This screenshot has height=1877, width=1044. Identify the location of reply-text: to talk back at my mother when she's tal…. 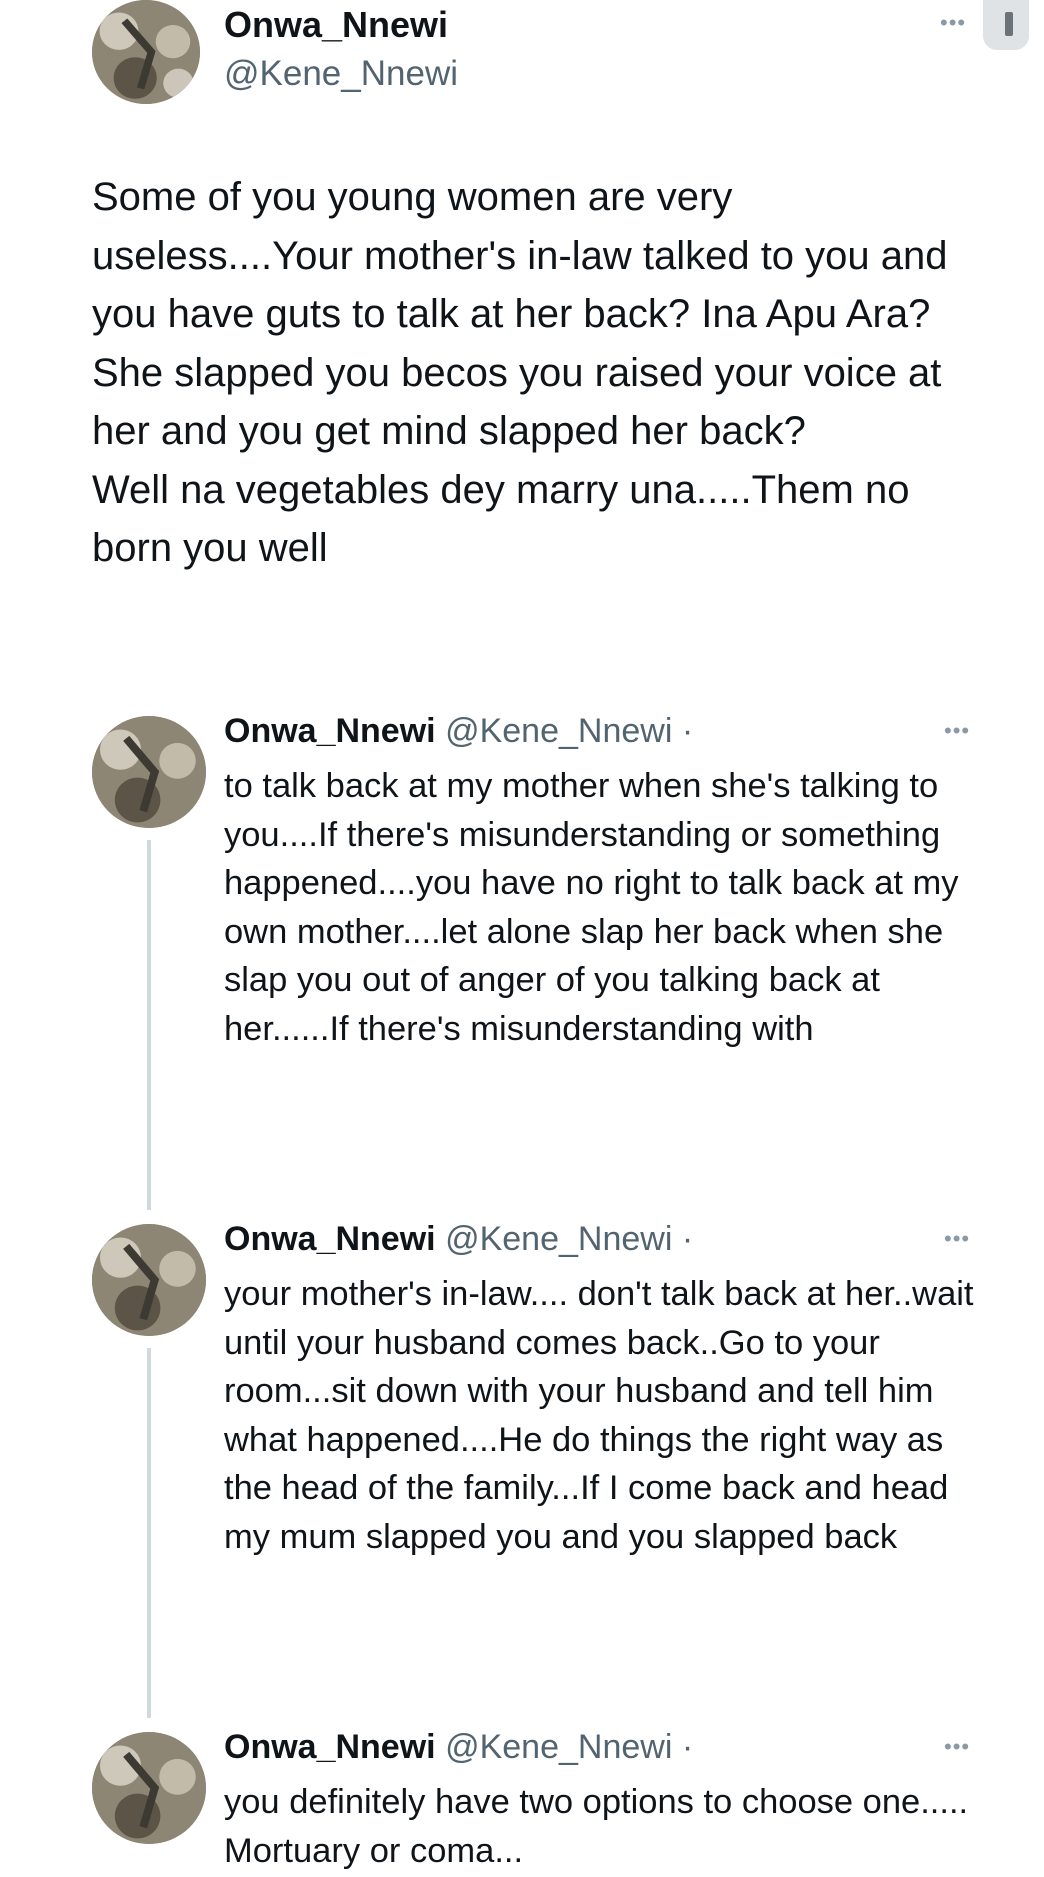
(591, 907).